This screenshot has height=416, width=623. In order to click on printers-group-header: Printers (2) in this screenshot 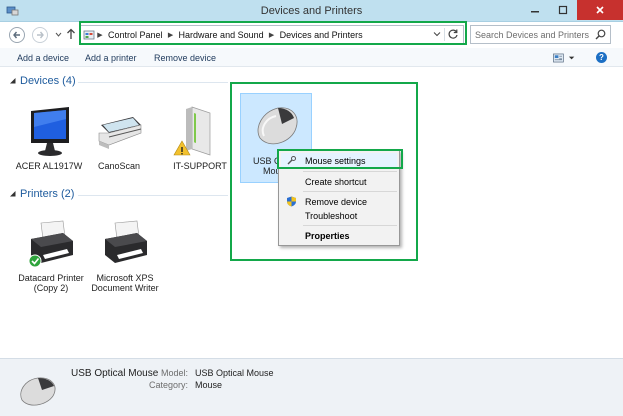, I will do `click(41, 194)`.